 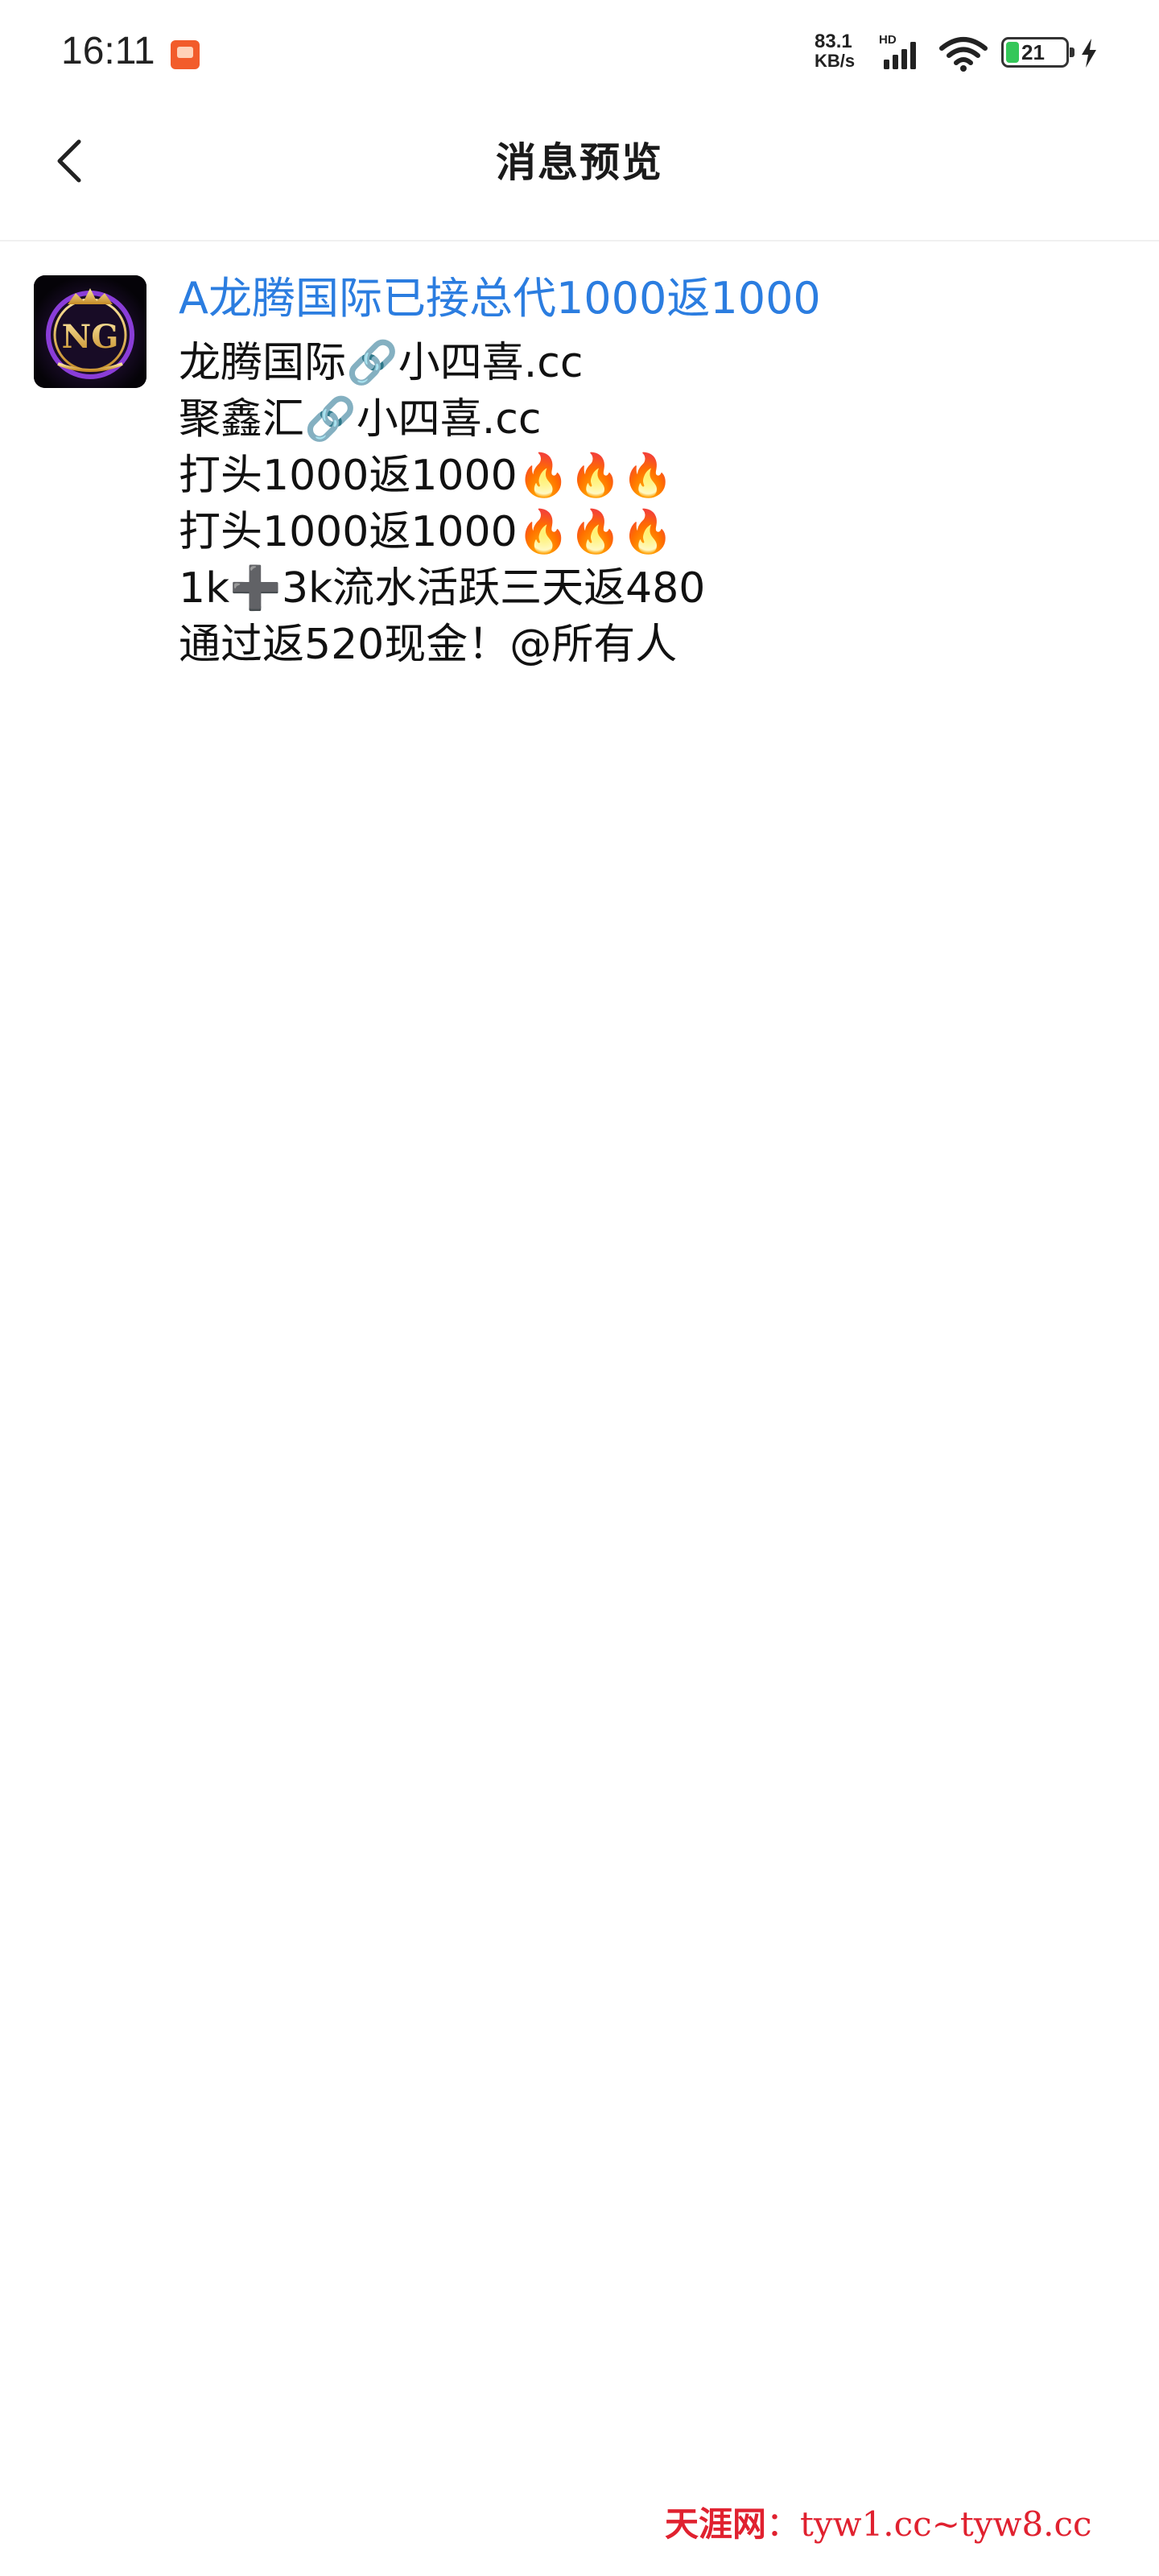 What do you see at coordinates (90, 337) in the screenshot?
I see `avatar-logo-text: NG` at bounding box center [90, 337].